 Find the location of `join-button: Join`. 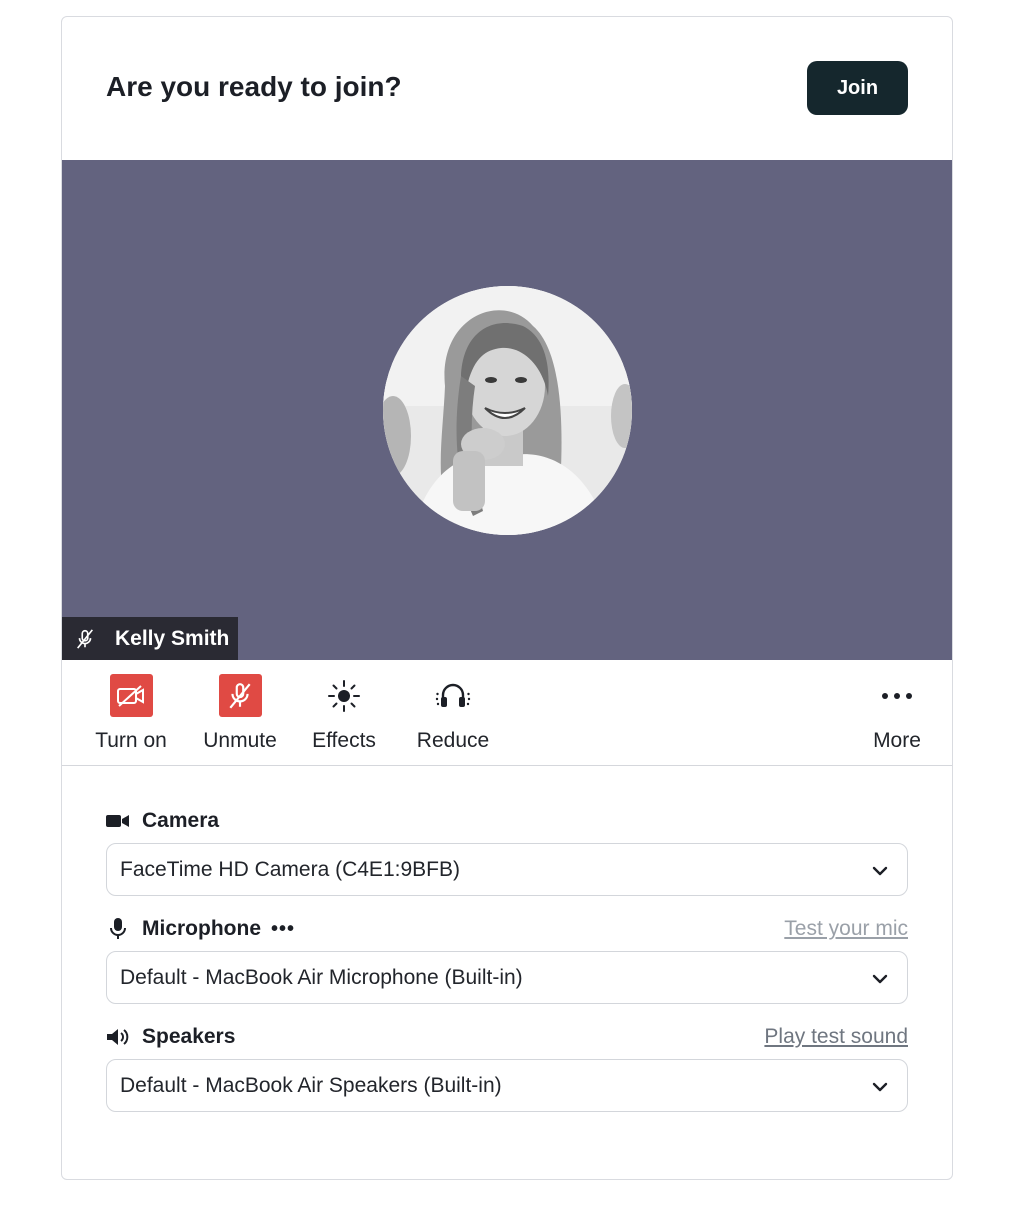

join-button: Join is located at coordinates (857, 88).